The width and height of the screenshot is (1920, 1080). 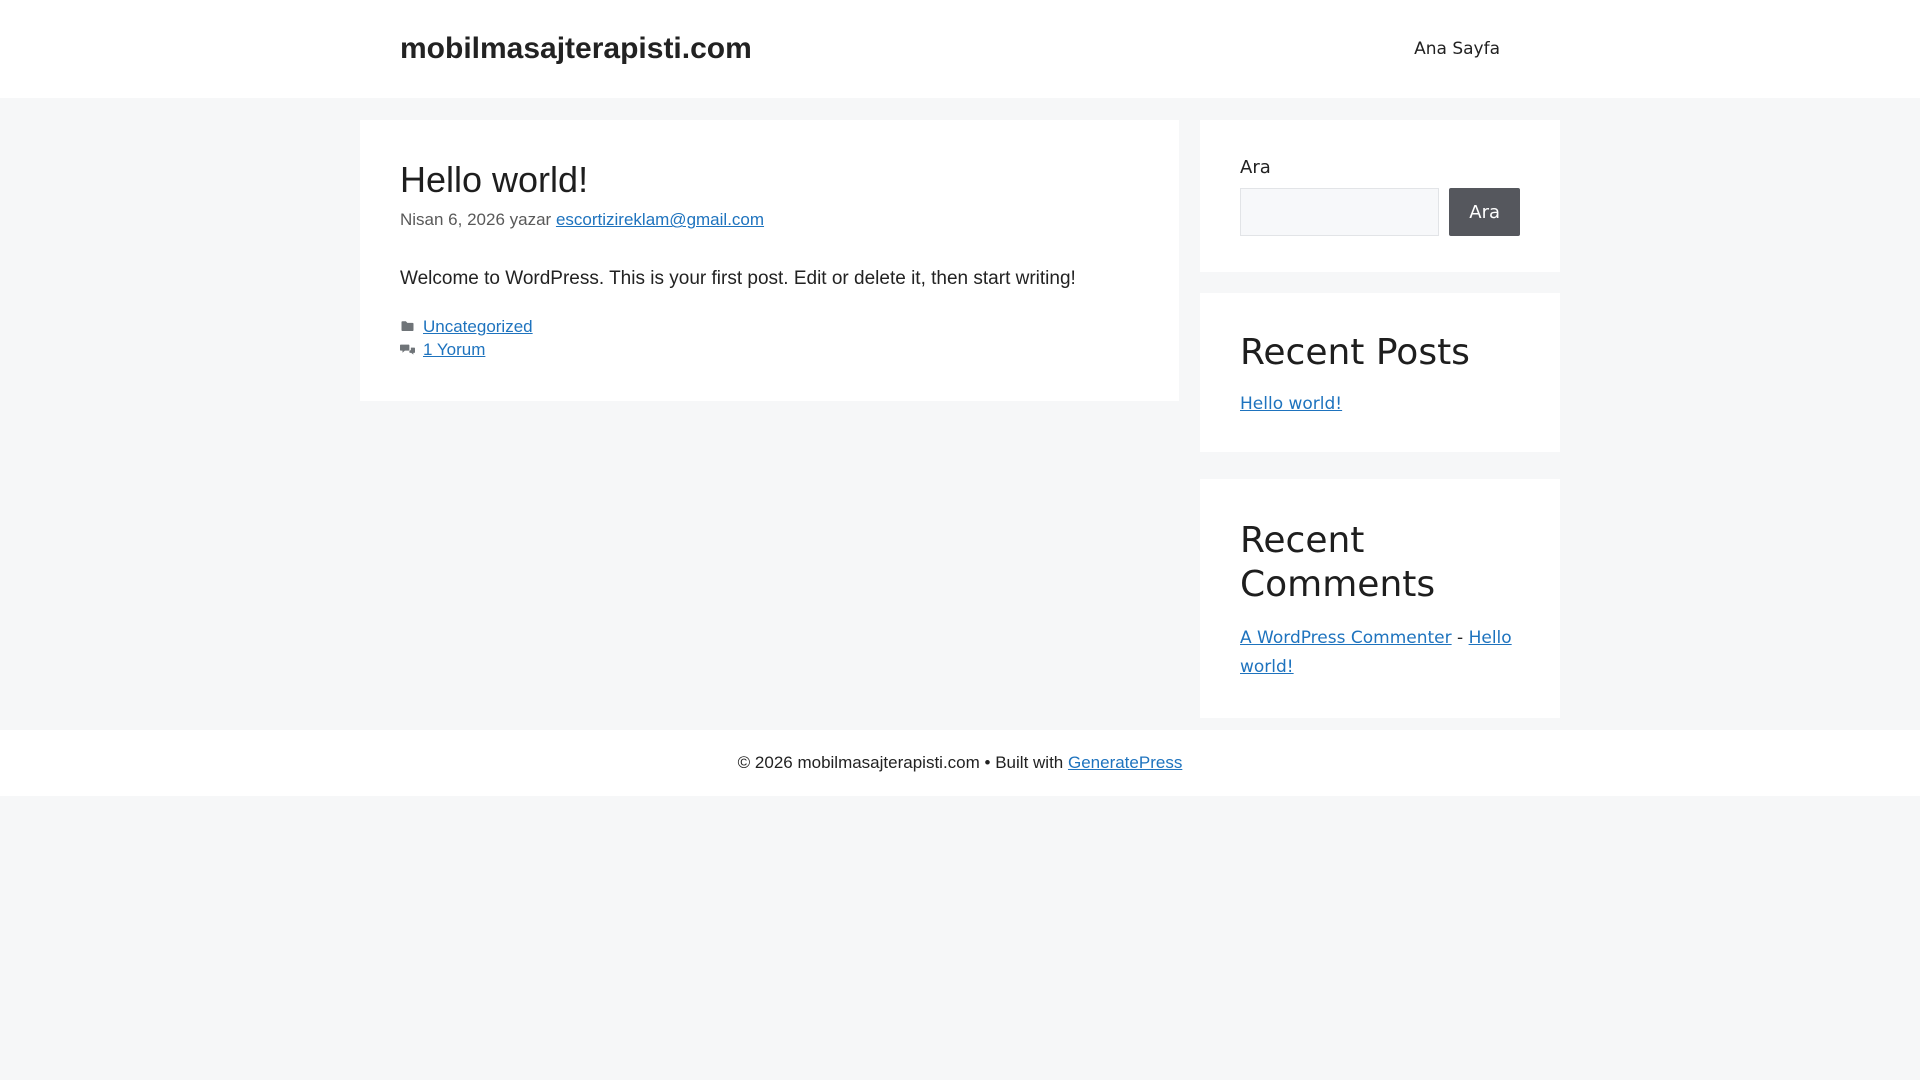 What do you see at coordinates (660, 219) in the screenshot?
I see `post-author-link: escortizireklam@gmail.com` at bounding box center [660, 219].